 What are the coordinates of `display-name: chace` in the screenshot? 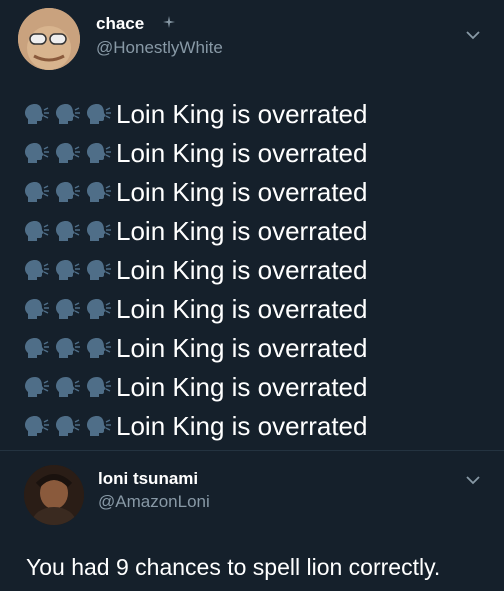 It's located at (120, 24).